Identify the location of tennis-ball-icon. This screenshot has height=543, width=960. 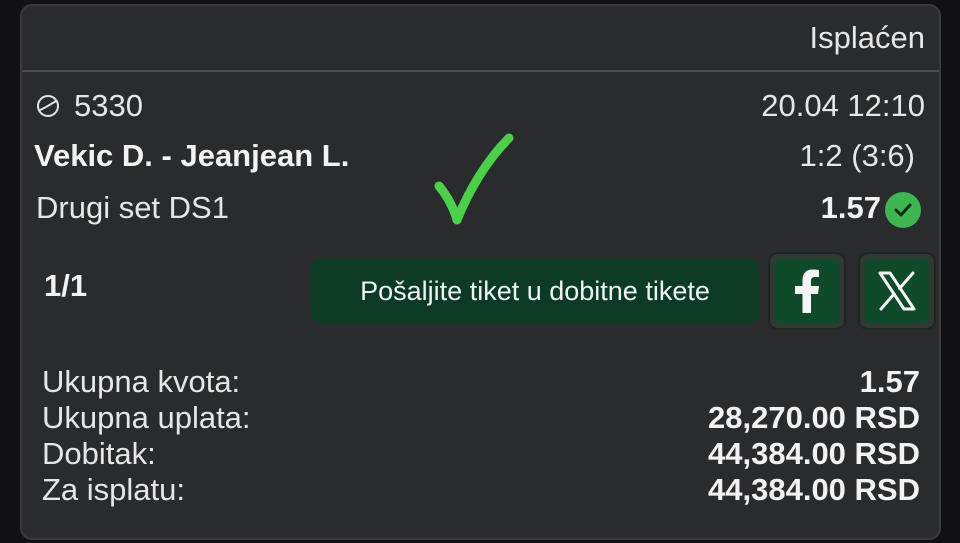
(48, 106).